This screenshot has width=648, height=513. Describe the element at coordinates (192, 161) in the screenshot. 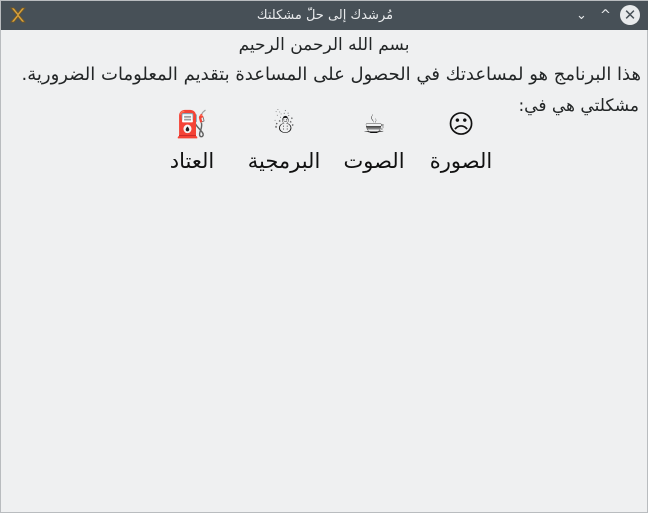

I see `option-hardware-label: العتاد` at that location.